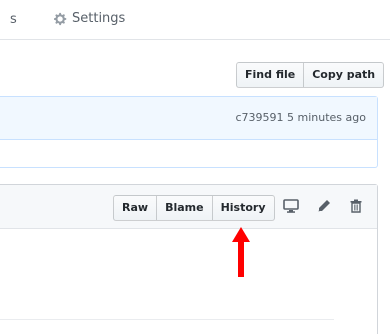 The height and width of the screenshot is (334, 390). Describe the element at coordinates (356, 206) in the screenshot. I see `trash-icon` at that location.